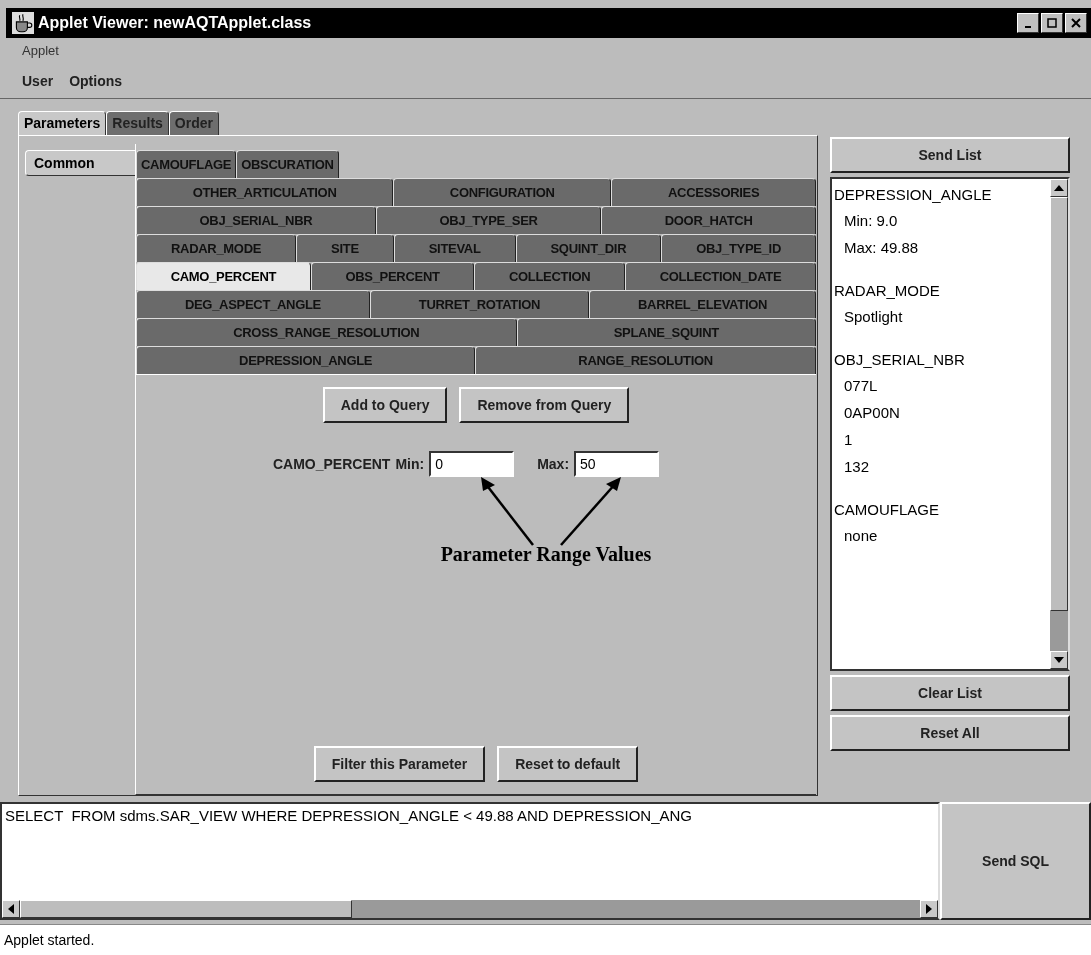 The width and height of the screenshot is (1091, 955). Describe the element at coordinates (881, 247) in the screenshot. I see `list-value: Max: 49.88` at that location.